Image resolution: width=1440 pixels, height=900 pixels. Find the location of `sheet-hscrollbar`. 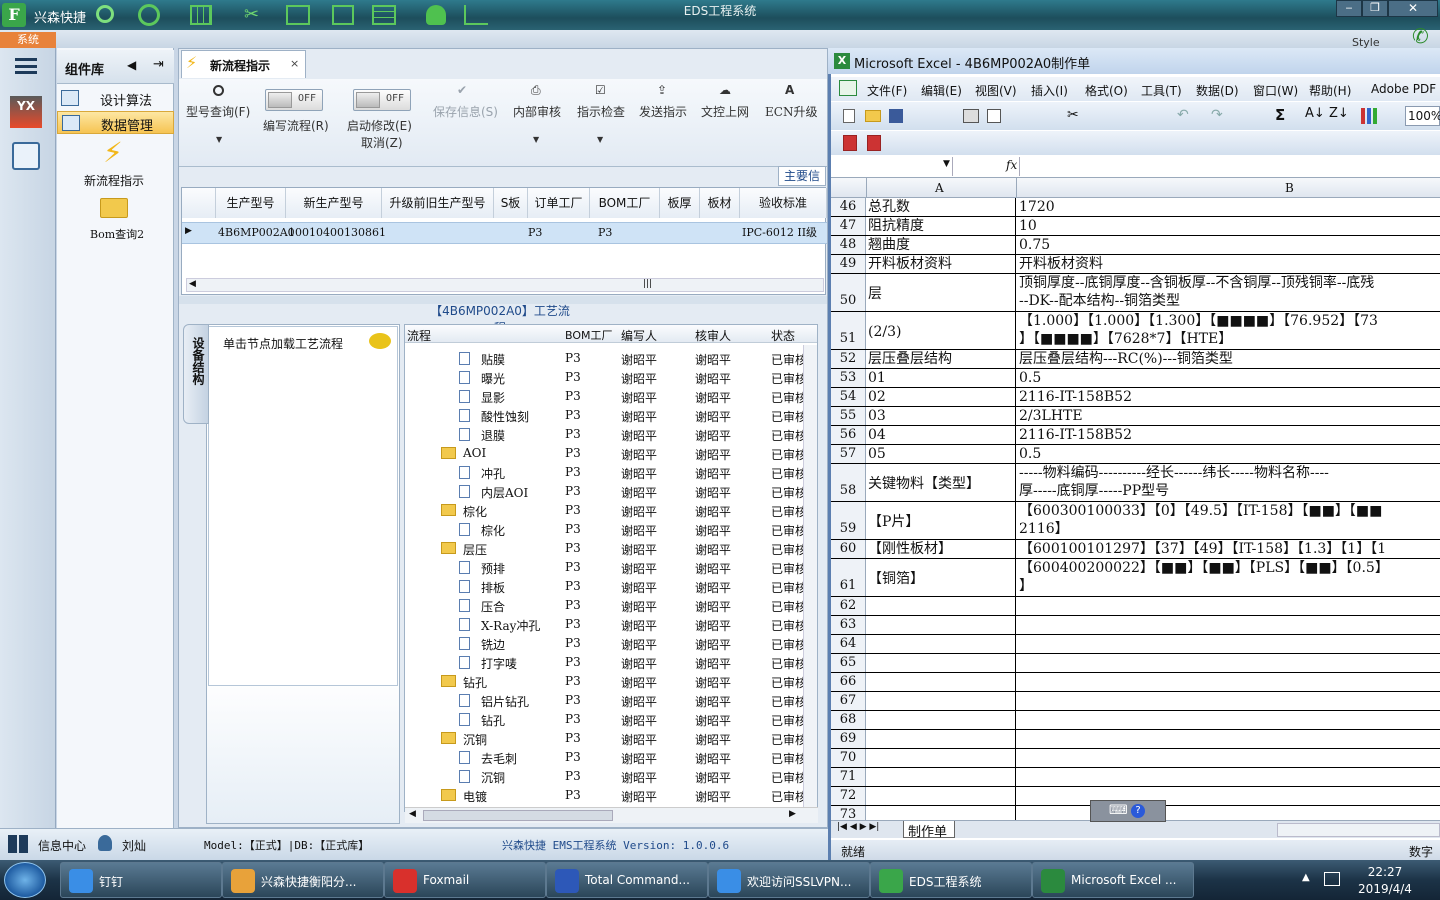

sheet-hscrollbar is located at coordinates (1358, 830).